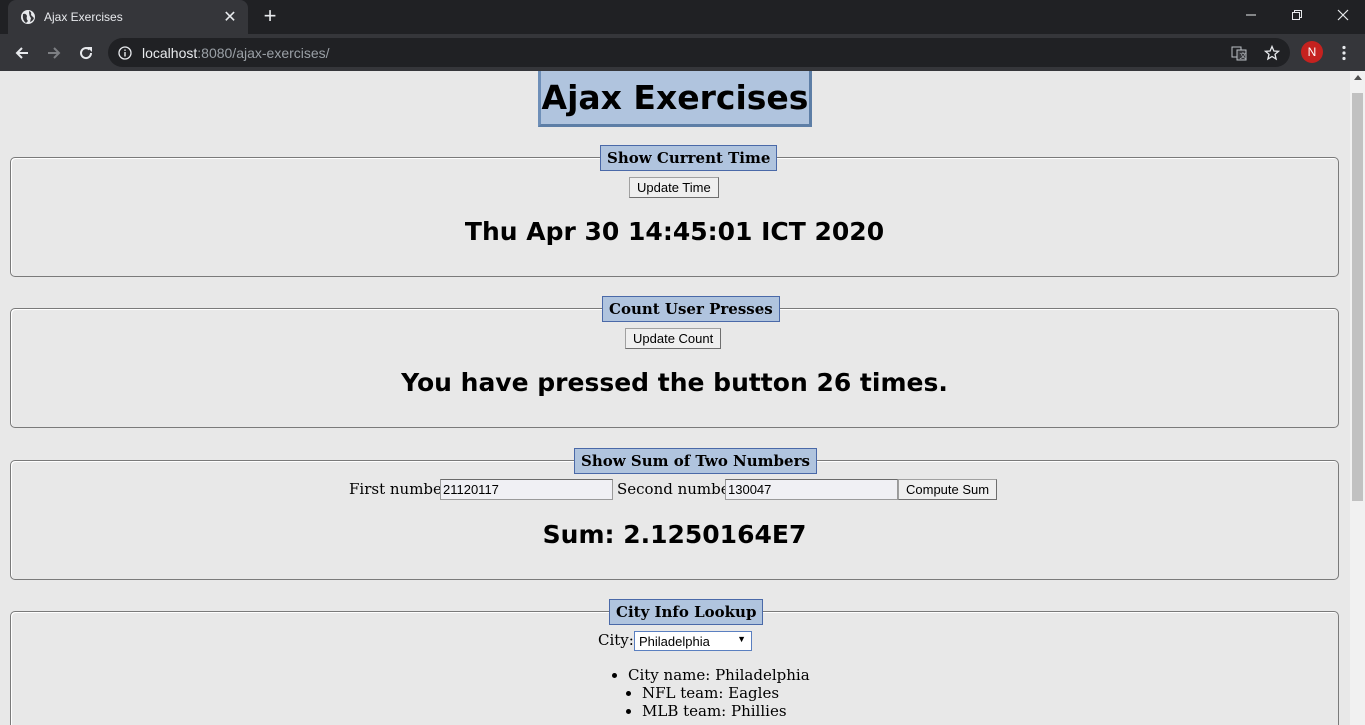 Image resolution: width=1365 pixels, height=725 pixels. Describe the element at coordinates (1358, 77) in the screenshot. I see `scroll-up-arrow-icon` at that location.